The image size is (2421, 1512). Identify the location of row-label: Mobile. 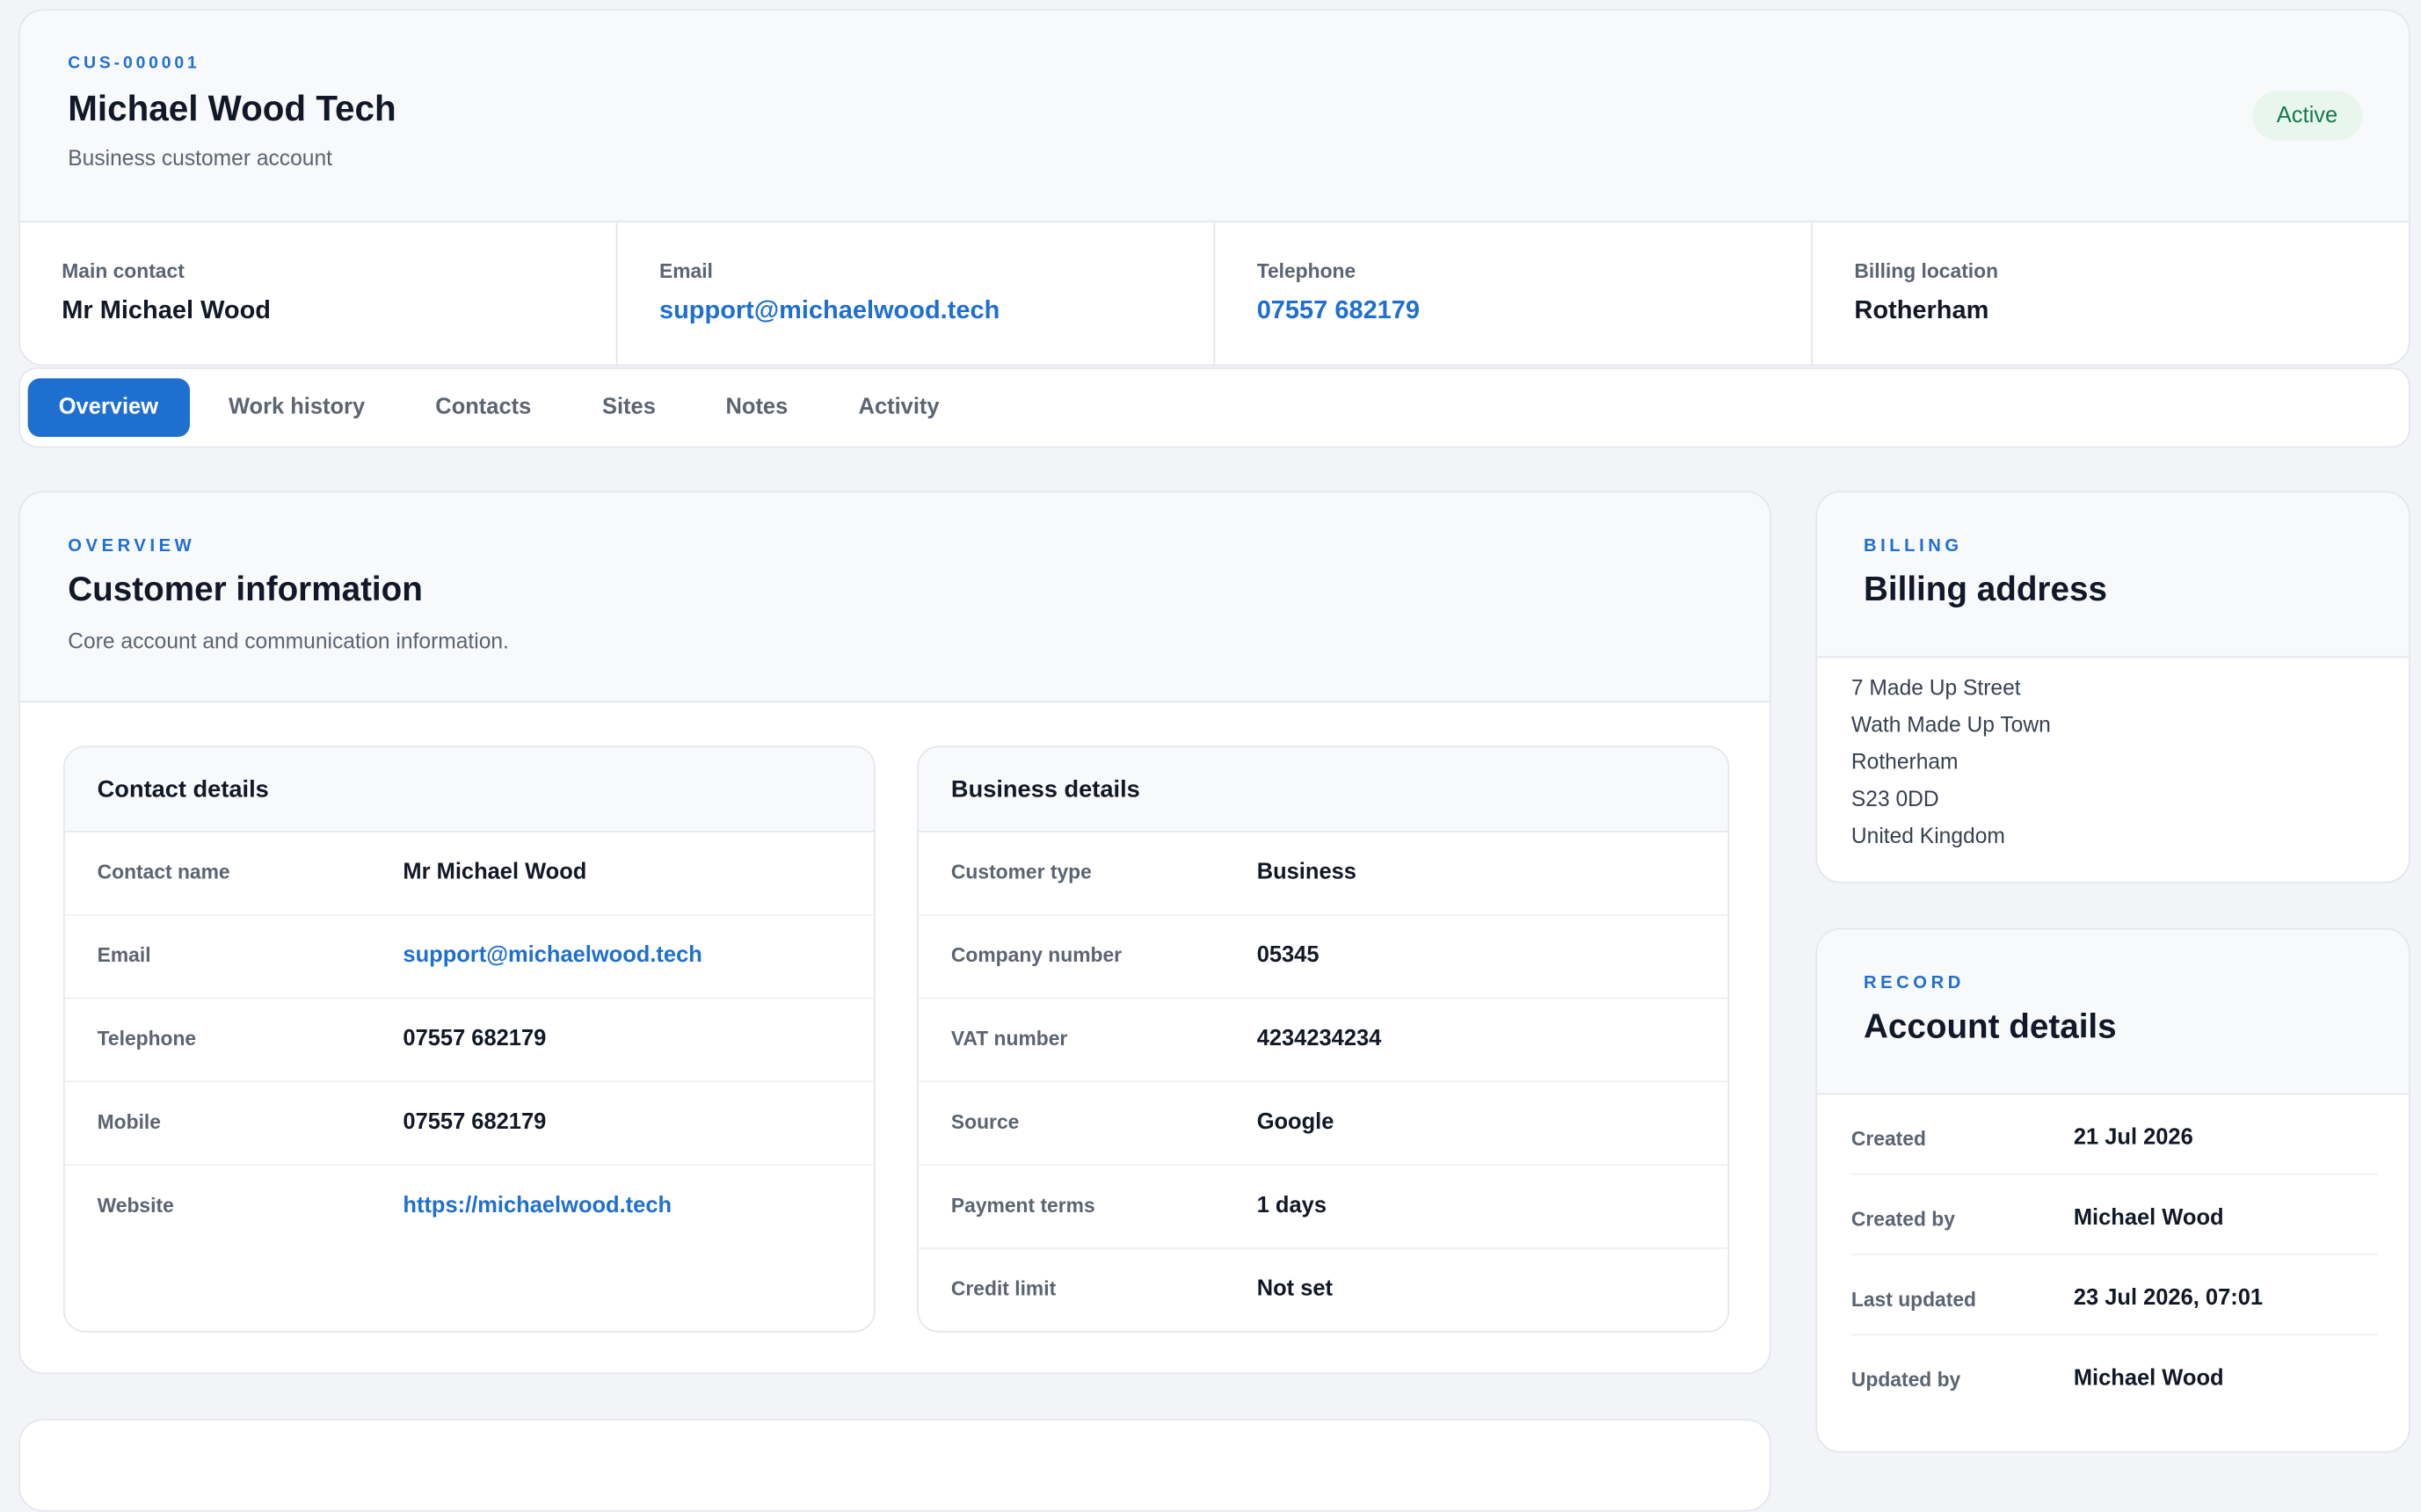
(129, 1121).